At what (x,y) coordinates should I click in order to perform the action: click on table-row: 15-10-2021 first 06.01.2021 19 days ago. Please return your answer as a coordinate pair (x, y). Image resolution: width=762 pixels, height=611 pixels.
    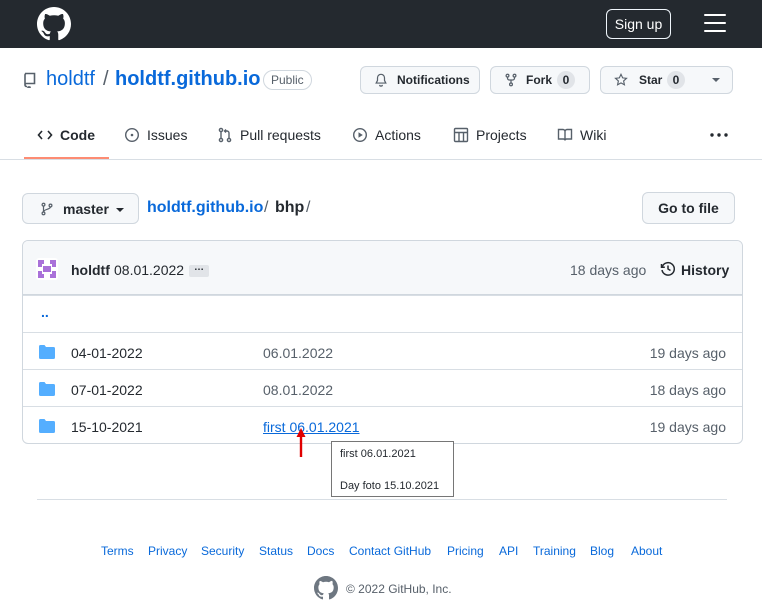
    Looking at the image, I should click on (382, 424).